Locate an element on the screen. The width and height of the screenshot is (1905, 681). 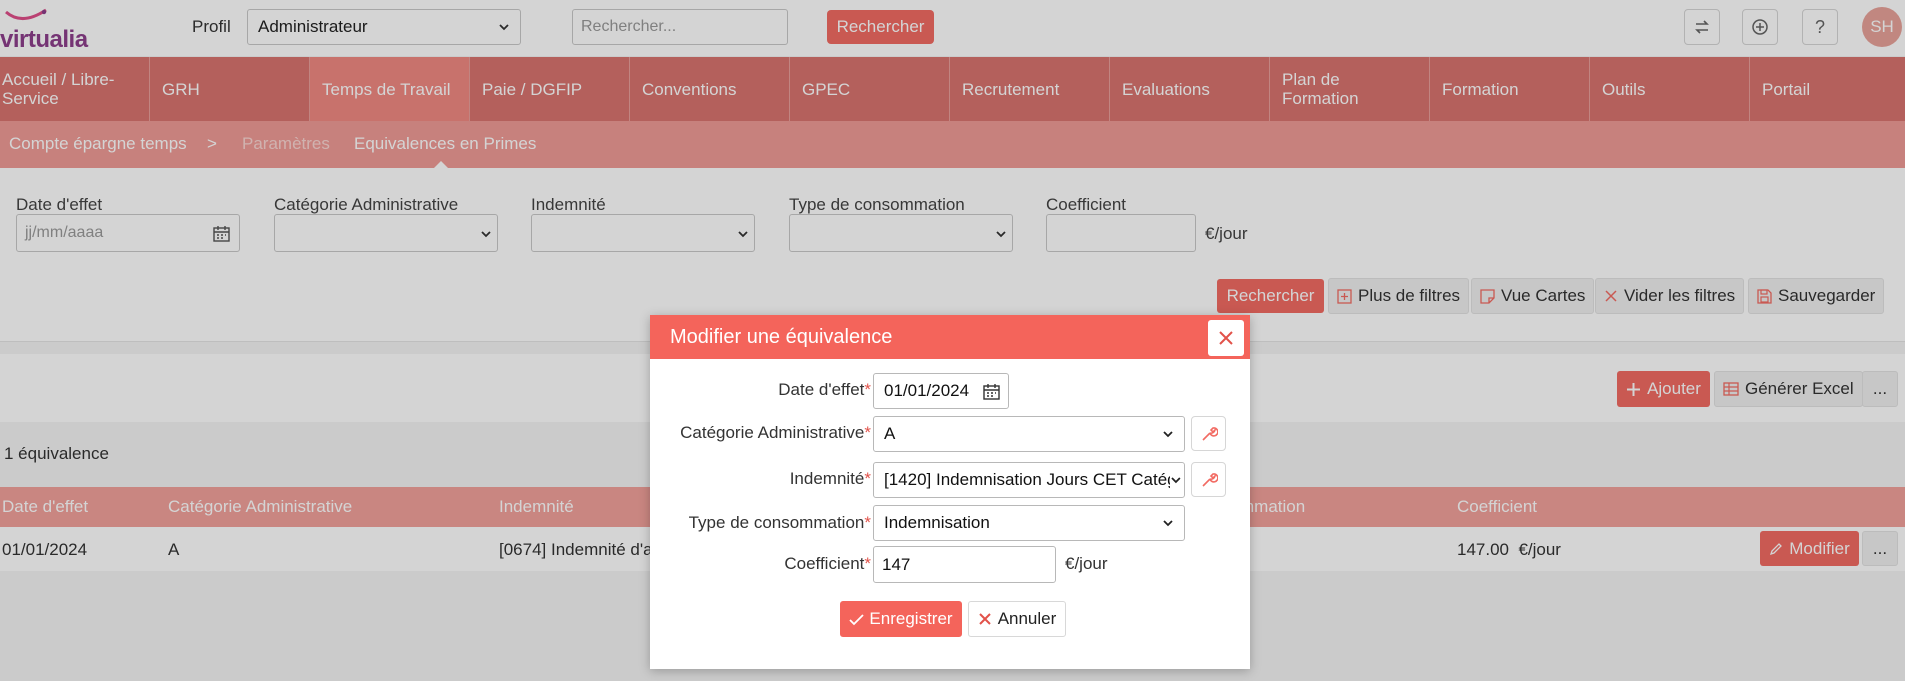
modal-indemnite-select: [1420] Indemnisation Jours CET Catégo is located at coordinates (1029, 480).